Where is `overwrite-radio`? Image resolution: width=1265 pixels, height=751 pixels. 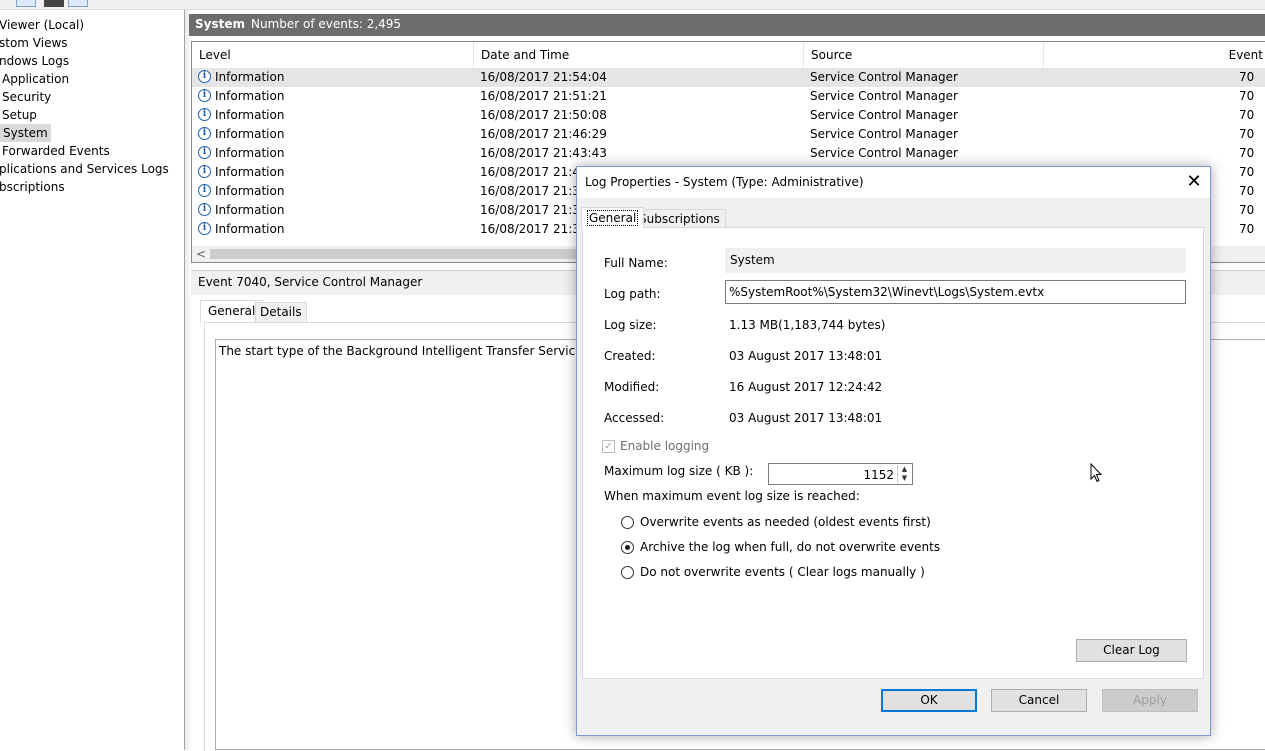
overwrite-radio is located at coordinates (627, 522).